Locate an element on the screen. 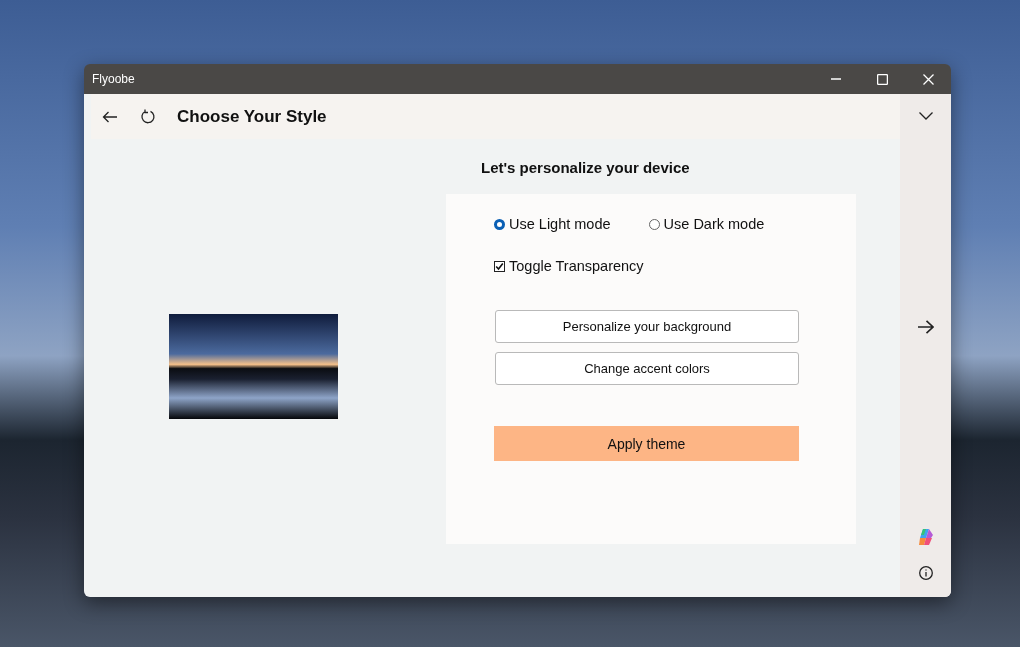 Image resolution: width=1020 pixels, height=647 pixels. back-arrow-icon is located at coordinates (110, 116).